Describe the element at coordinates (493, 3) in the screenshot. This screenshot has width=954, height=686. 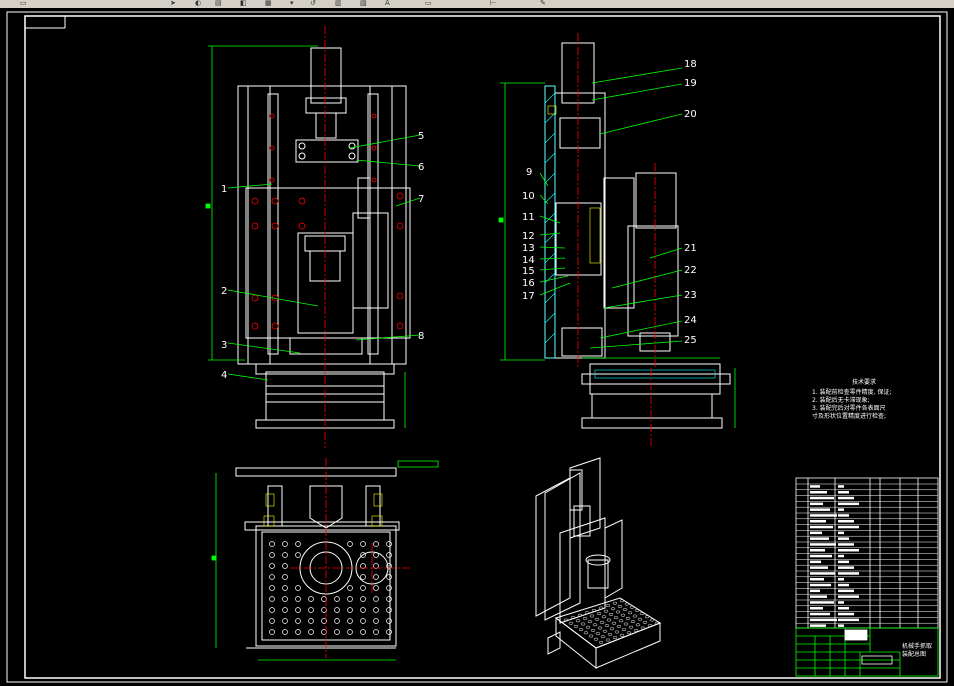
I see `measure-icon: ⊢` at that location.